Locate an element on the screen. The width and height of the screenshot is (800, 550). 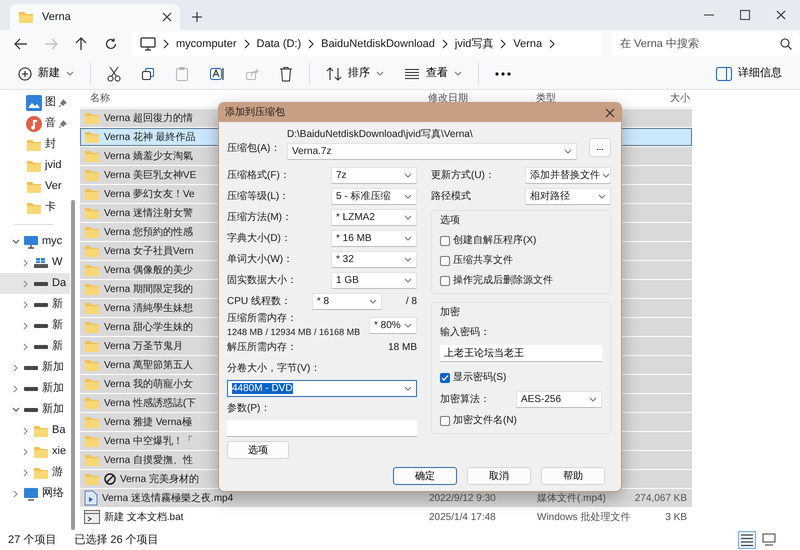
dropdown: * LZMA2 is located at coordinates (374, 217).